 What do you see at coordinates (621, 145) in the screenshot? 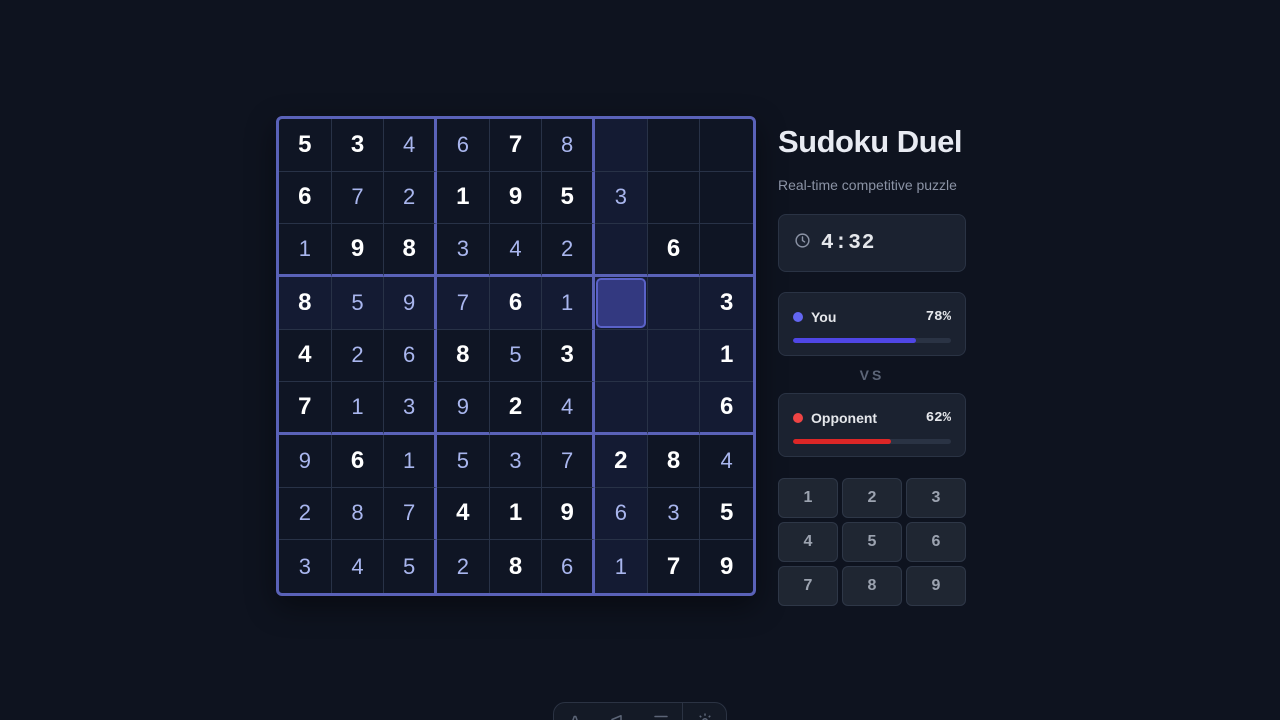
I see `sudoku-cell-r1c7` at bounding box center [621, 145].